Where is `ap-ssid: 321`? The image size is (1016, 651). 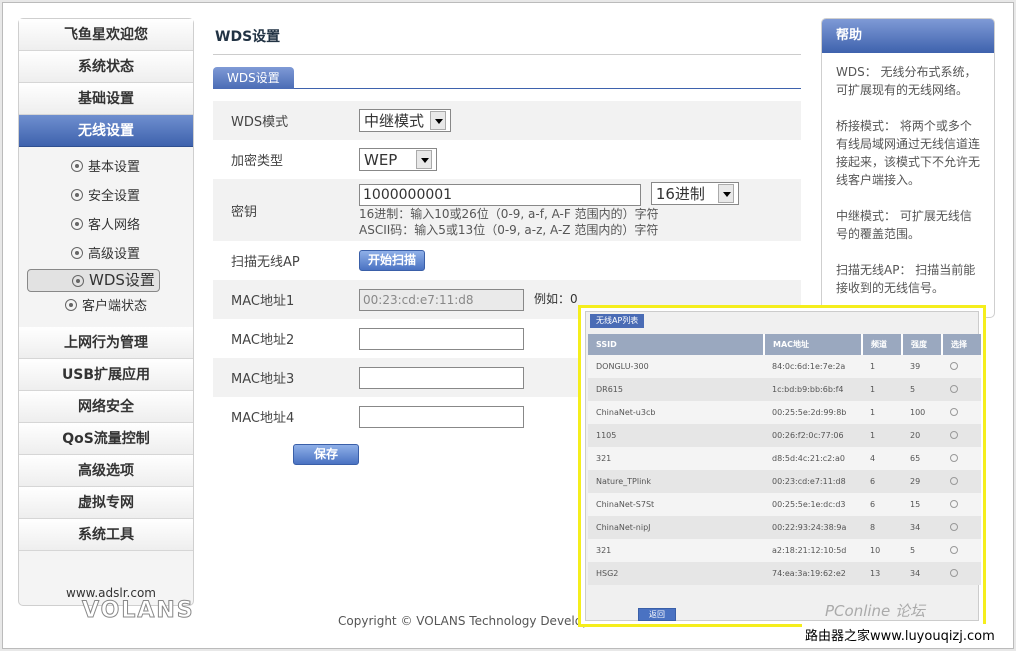
ap-ssid: 321 is located at coordinates (676, 458).